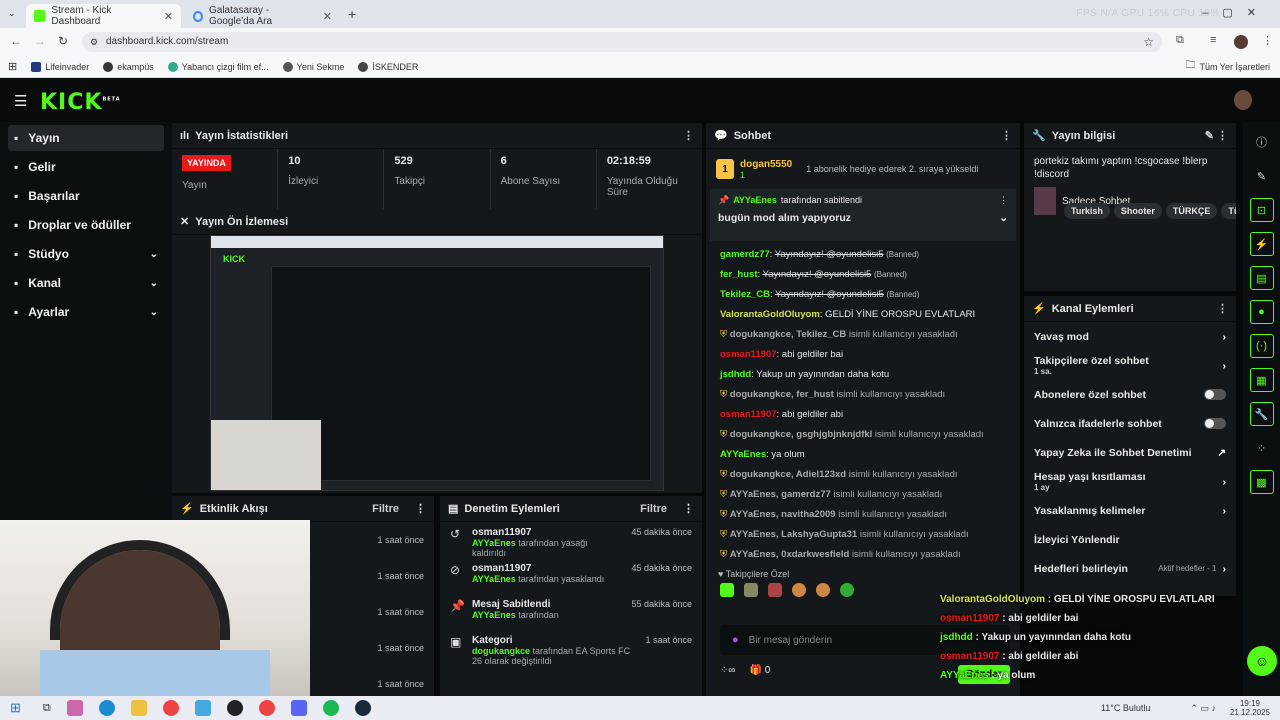 This screenshot has height=720, width=1280. I want to click on sidebar-item-4: ▪ Stüdyo ⌄, so click(86, 254).